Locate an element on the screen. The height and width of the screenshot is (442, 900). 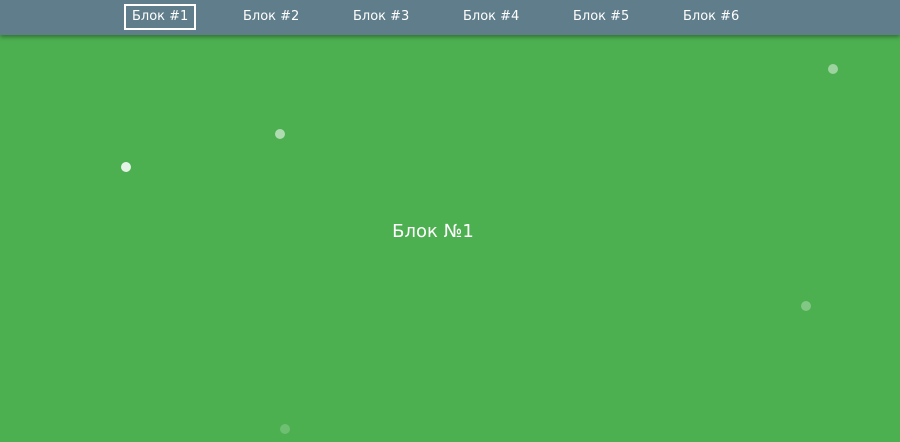
section-title: Блок №1 is located at coordinates (433, 231).